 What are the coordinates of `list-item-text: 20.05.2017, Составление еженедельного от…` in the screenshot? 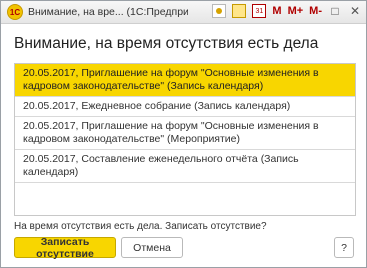 It's located at (161, 165).